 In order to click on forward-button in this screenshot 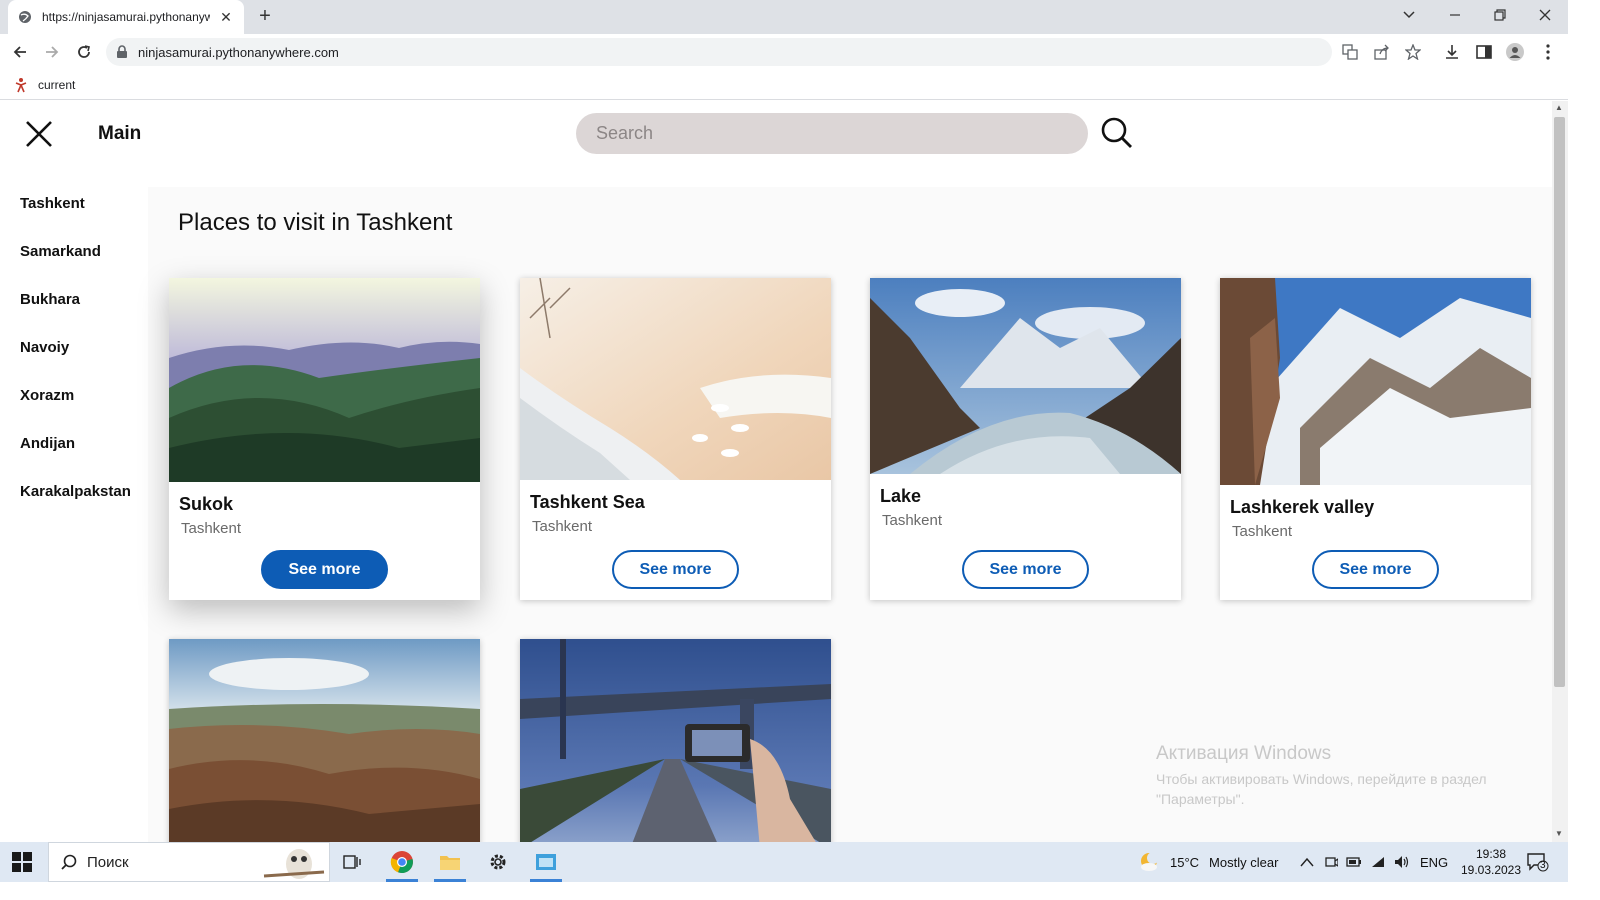, I will do `click(52, 52)`.